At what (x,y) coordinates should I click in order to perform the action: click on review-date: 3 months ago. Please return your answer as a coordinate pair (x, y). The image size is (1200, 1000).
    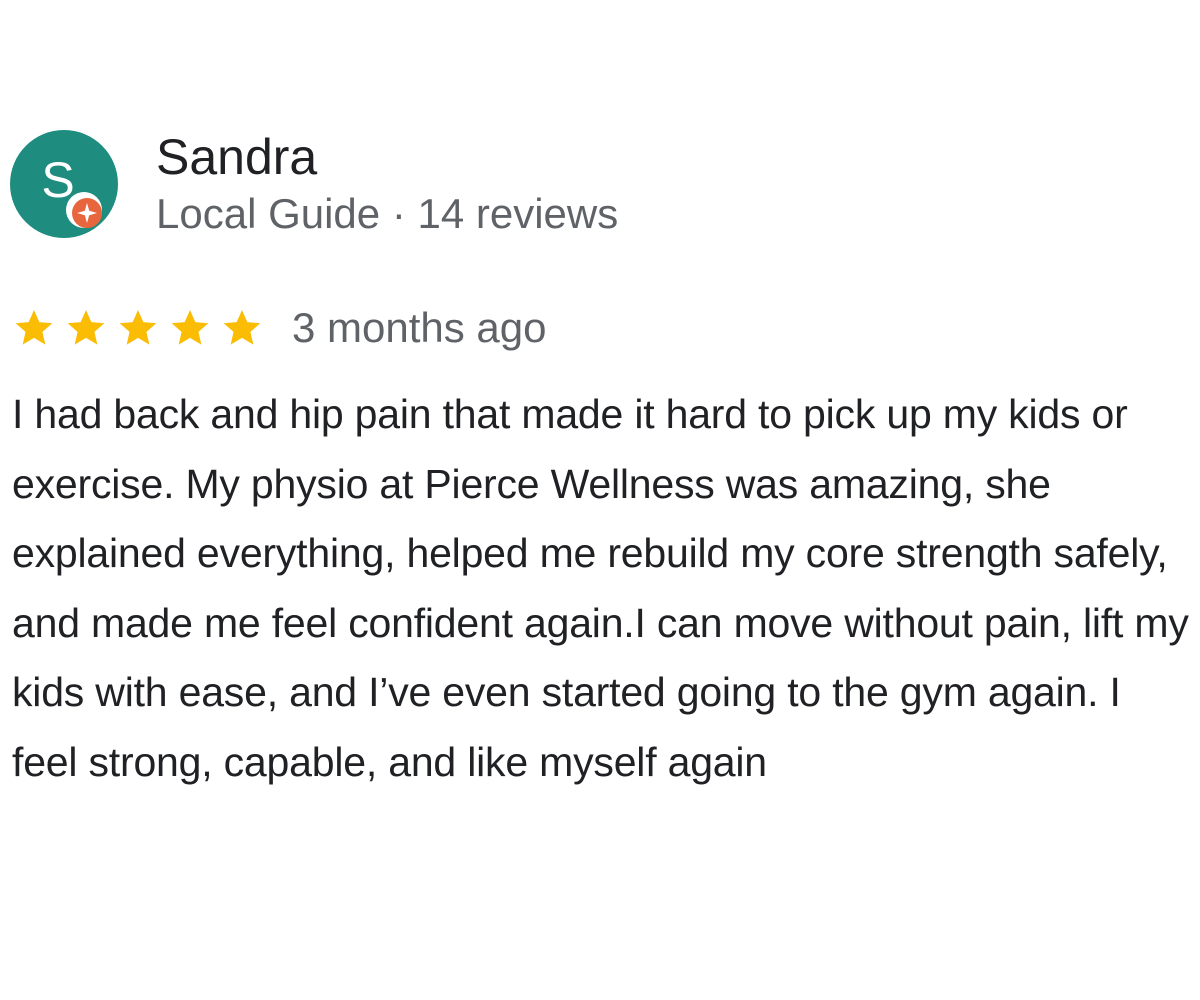
    Looking at the image, I should click on (419, 327).